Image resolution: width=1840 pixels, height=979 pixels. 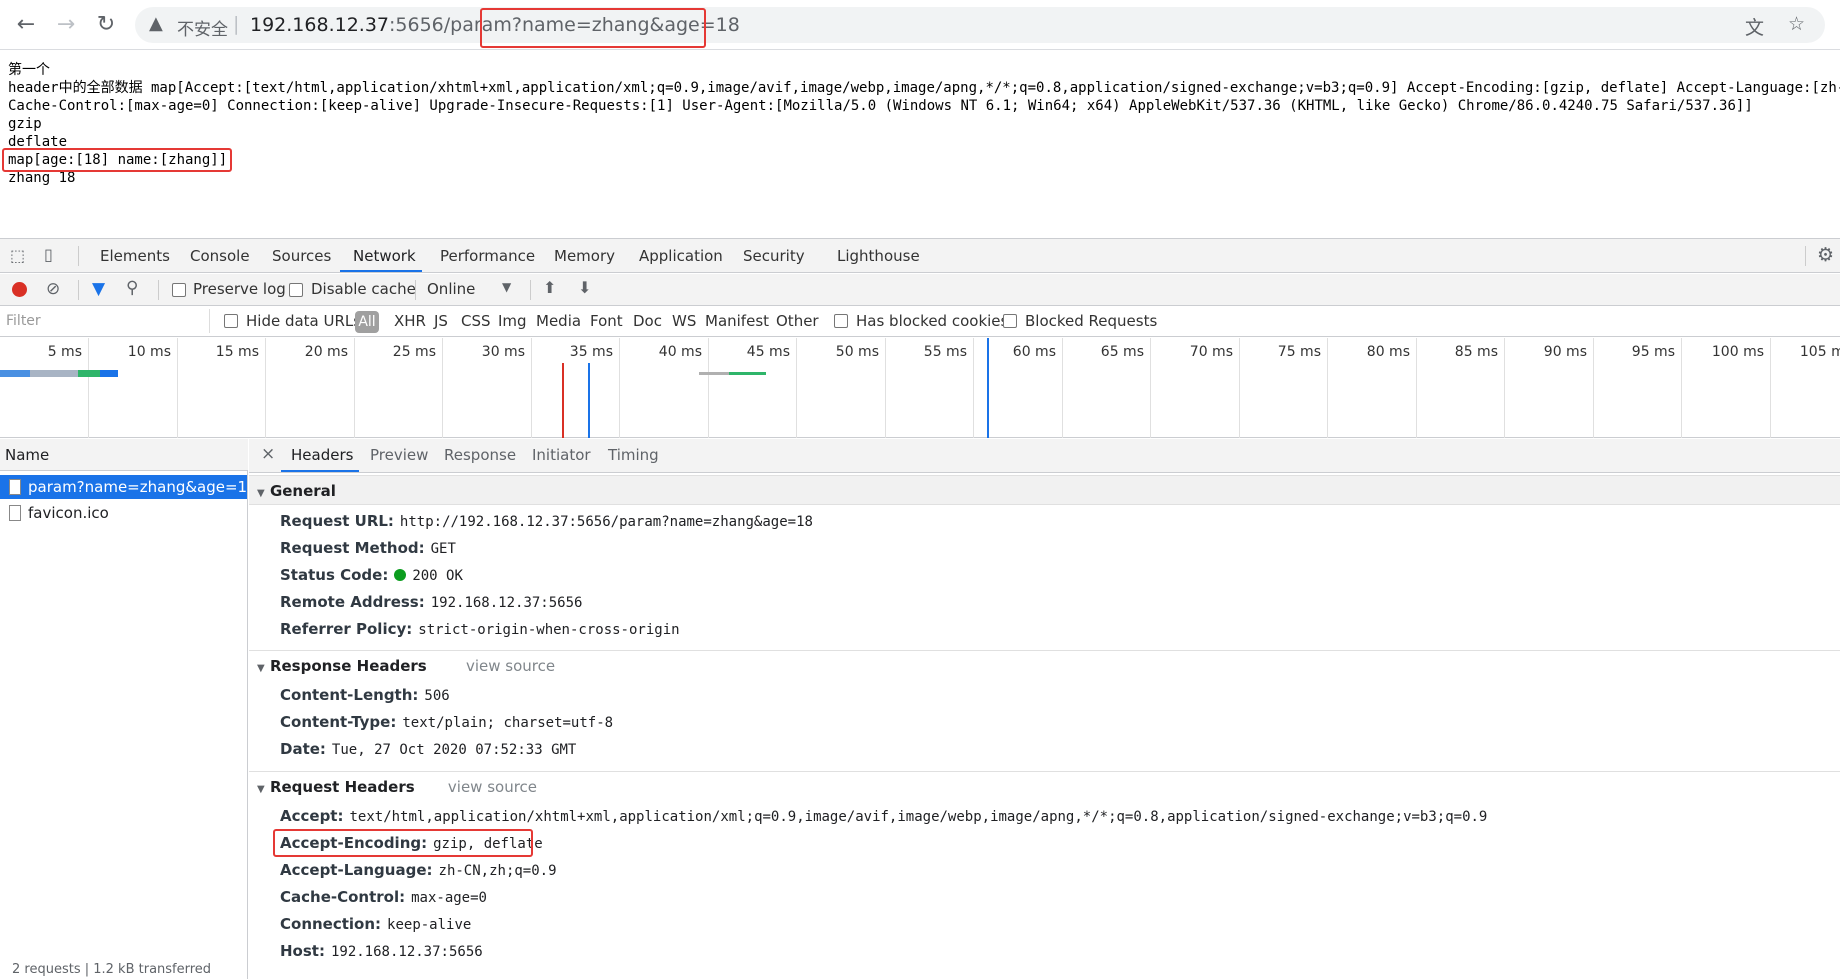 What do you see at coordinates (384, 256) in the screenshot?
I see `tab-network: Network` at bounding box center [384, 256].